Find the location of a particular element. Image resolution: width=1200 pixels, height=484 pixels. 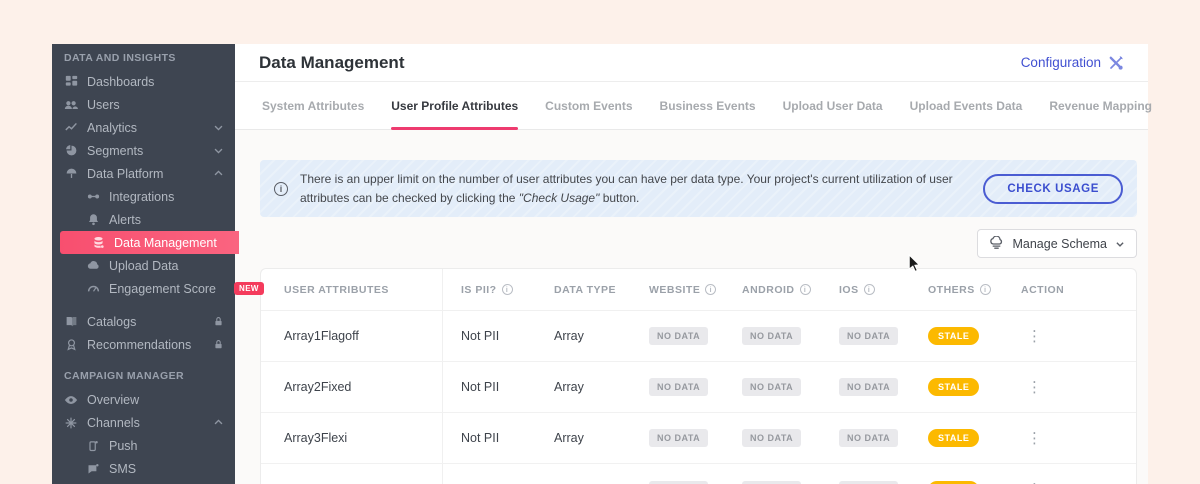

sidebar-item-data-management: Data Management is located at coordinates (149, 242).